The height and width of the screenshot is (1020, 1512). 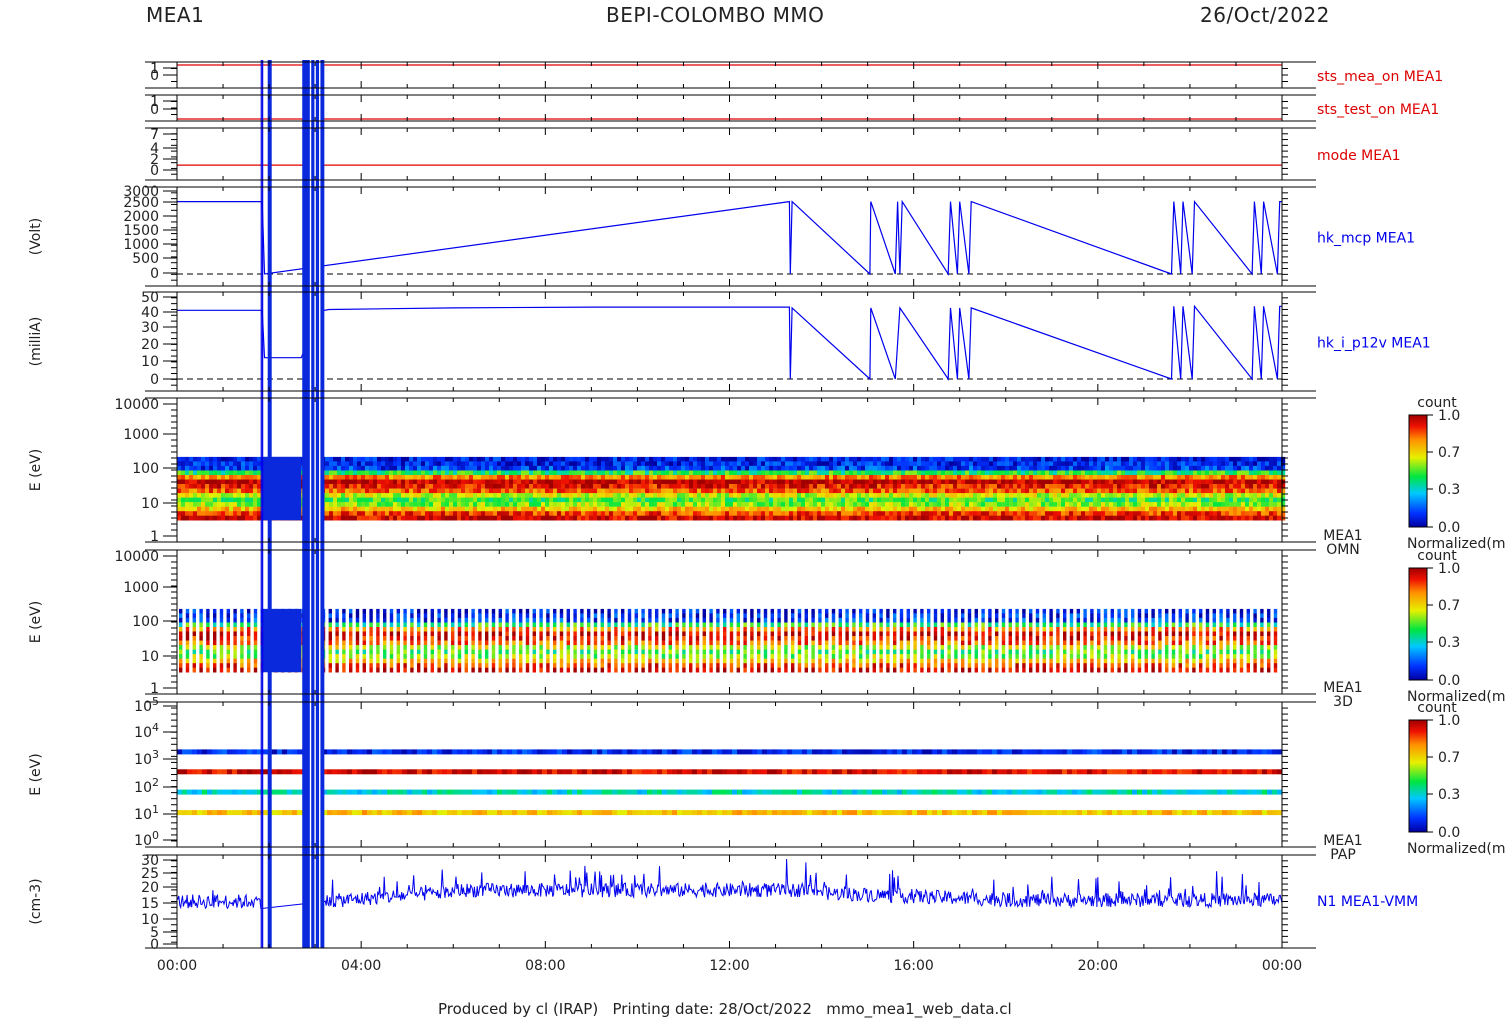 I want to click on colorbar-tick-1-1: 0.7, so click(x=1449, y=606).